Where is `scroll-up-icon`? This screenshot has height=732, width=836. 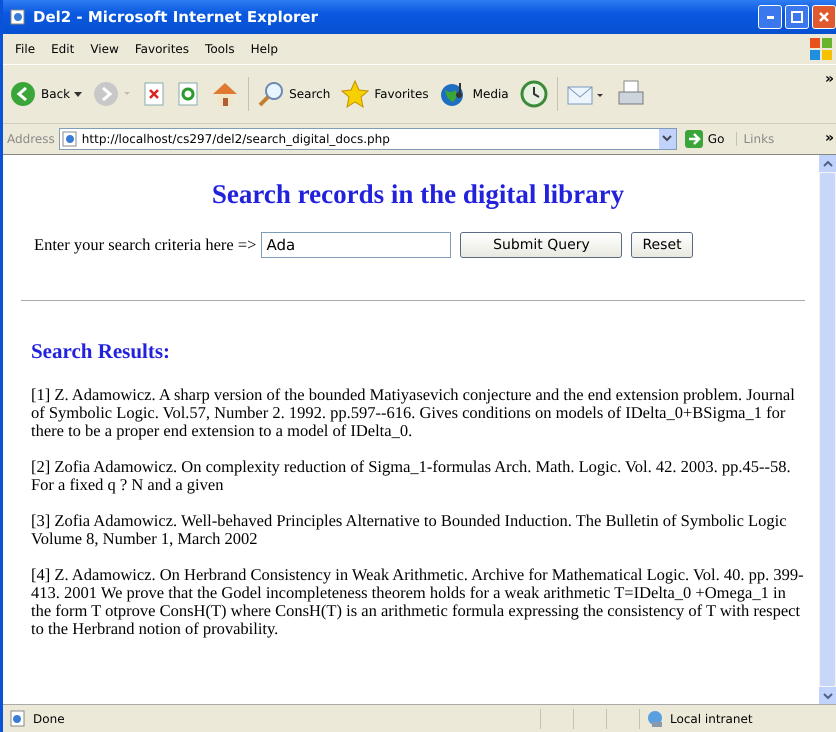
scroll-up-icon is located at coordinates (827, 164).